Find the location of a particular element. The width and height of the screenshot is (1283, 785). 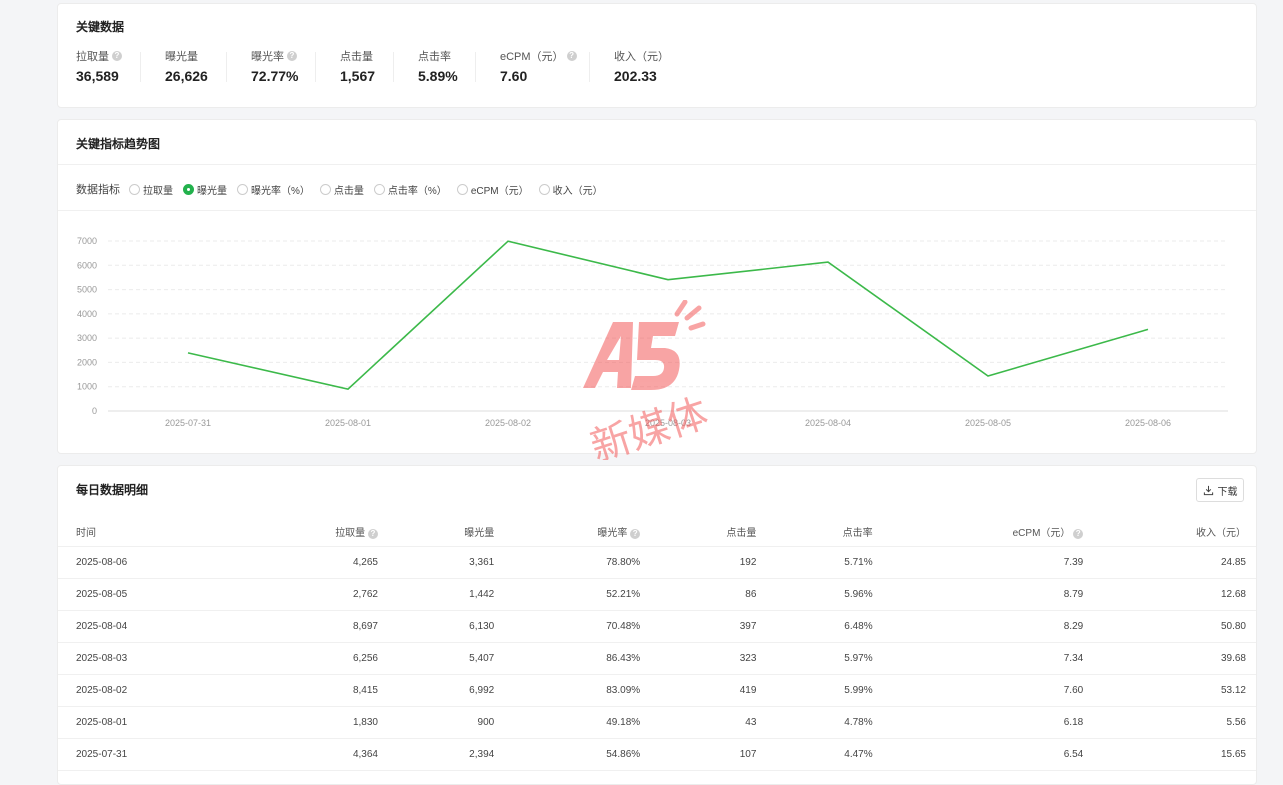

table-cell: 4,265 is located at coordinates (315, 562).